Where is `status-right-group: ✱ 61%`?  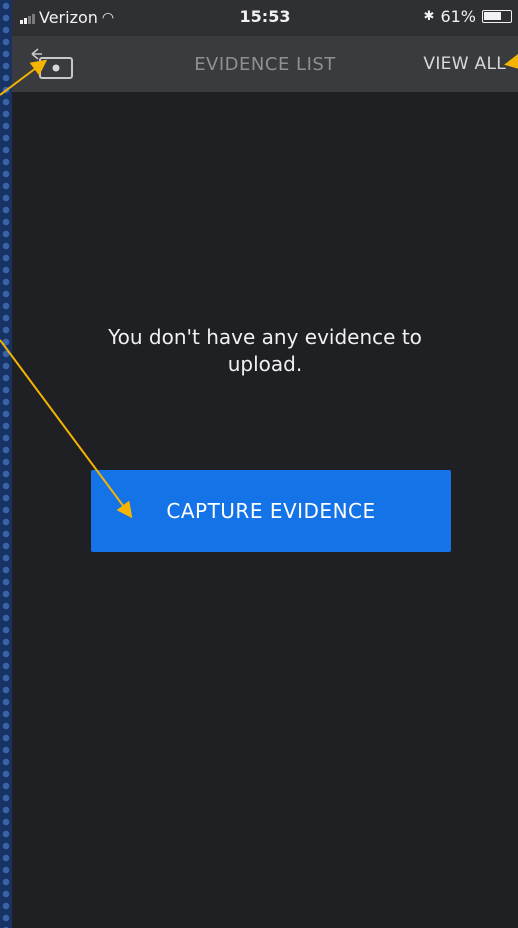
status-right-group: ✱ 61% is located at coordinates (468, 16).